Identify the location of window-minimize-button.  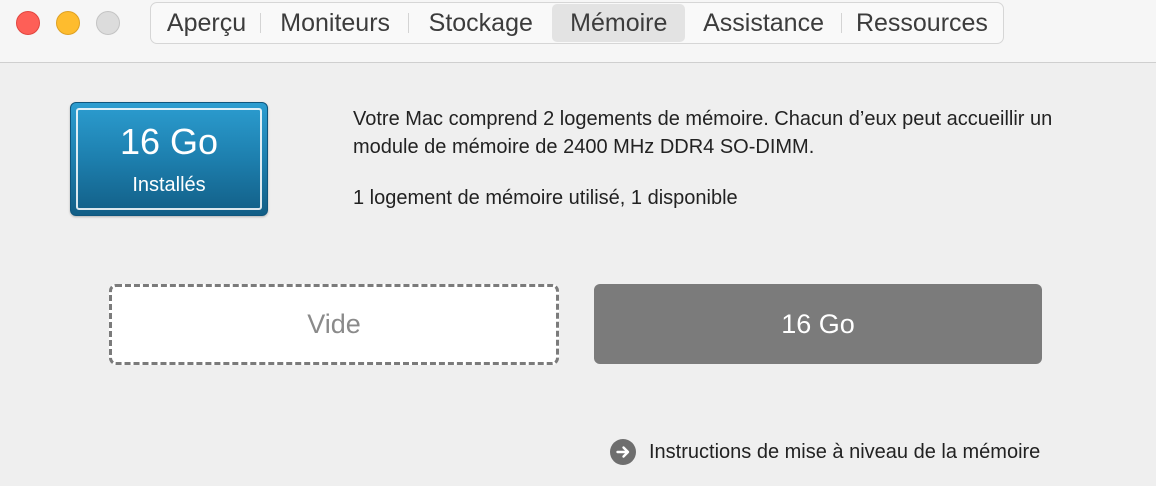
(68, 23).